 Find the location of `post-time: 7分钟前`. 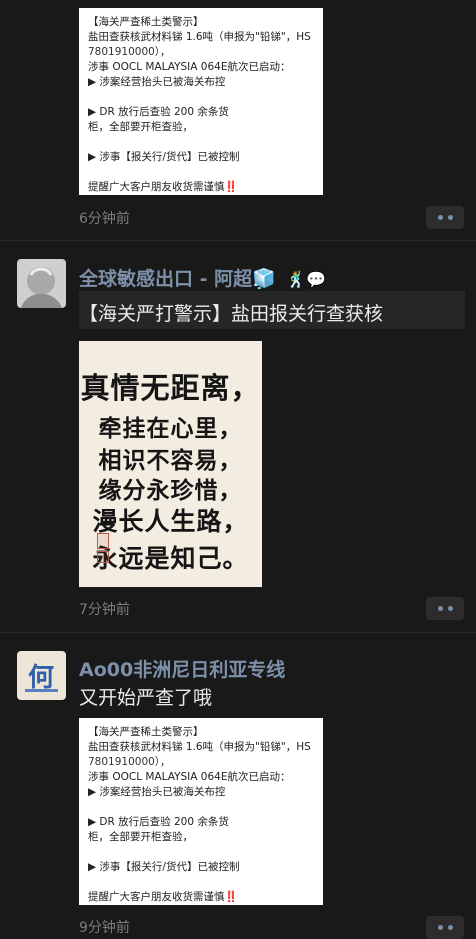

post-time: 7分钟前 is located at coordinates (104, 610).